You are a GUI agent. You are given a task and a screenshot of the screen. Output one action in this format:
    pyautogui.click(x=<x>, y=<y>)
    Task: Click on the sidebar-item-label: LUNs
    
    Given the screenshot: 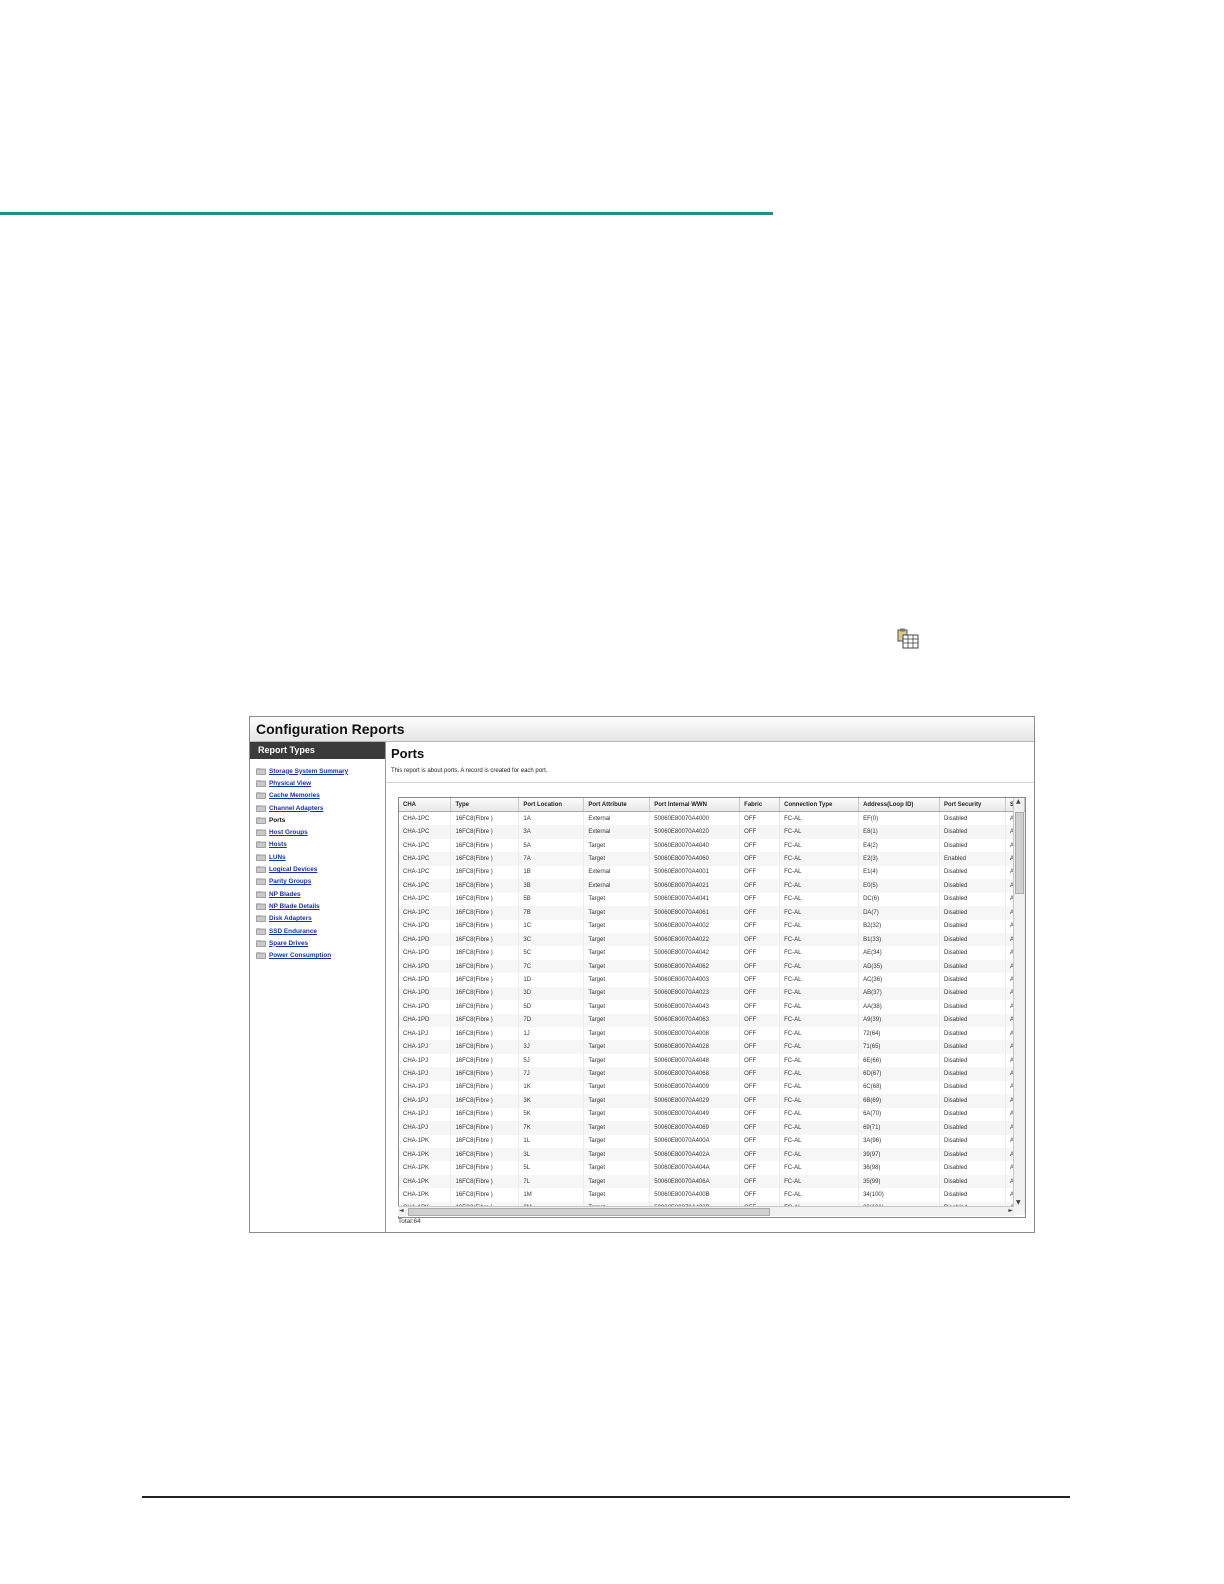 What is the action you would take?
    pyautogui.click(x=277, y=857)
    